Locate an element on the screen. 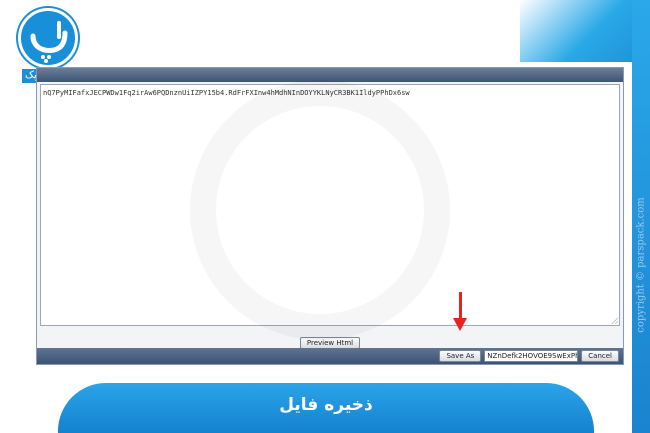  decorative-corner-band is located at coordinates (585, 31).